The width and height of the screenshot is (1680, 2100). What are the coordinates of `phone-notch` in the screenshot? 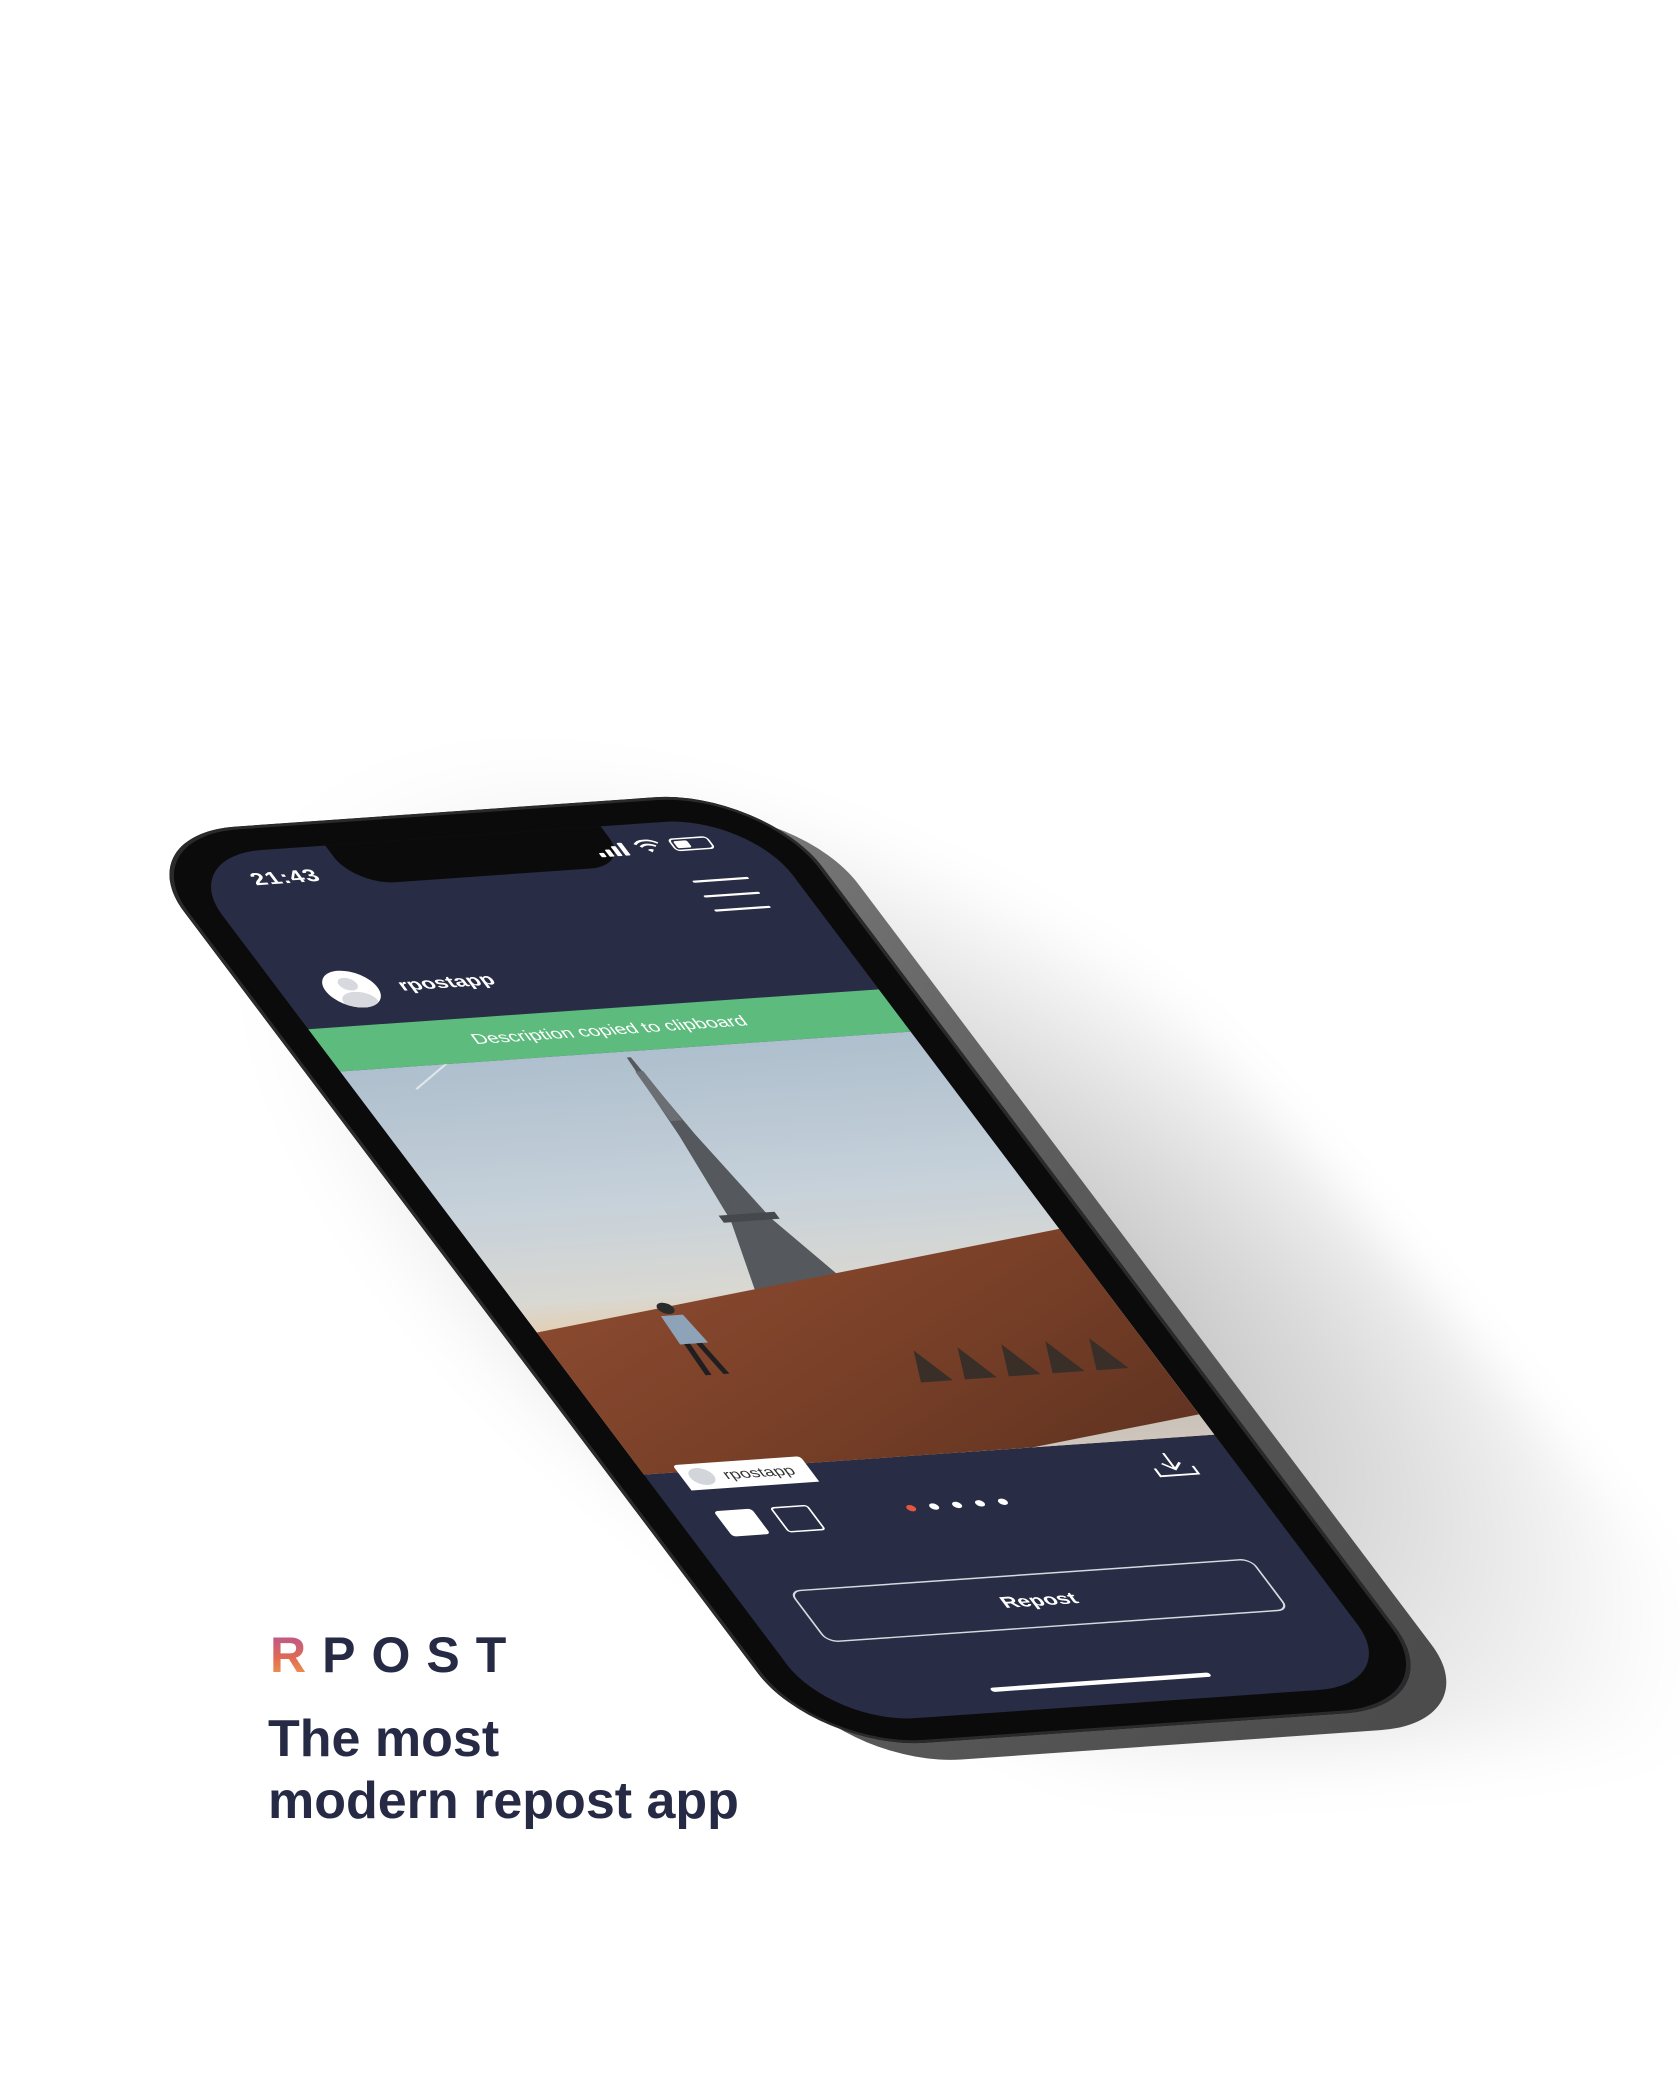 It's located at (477, 855).